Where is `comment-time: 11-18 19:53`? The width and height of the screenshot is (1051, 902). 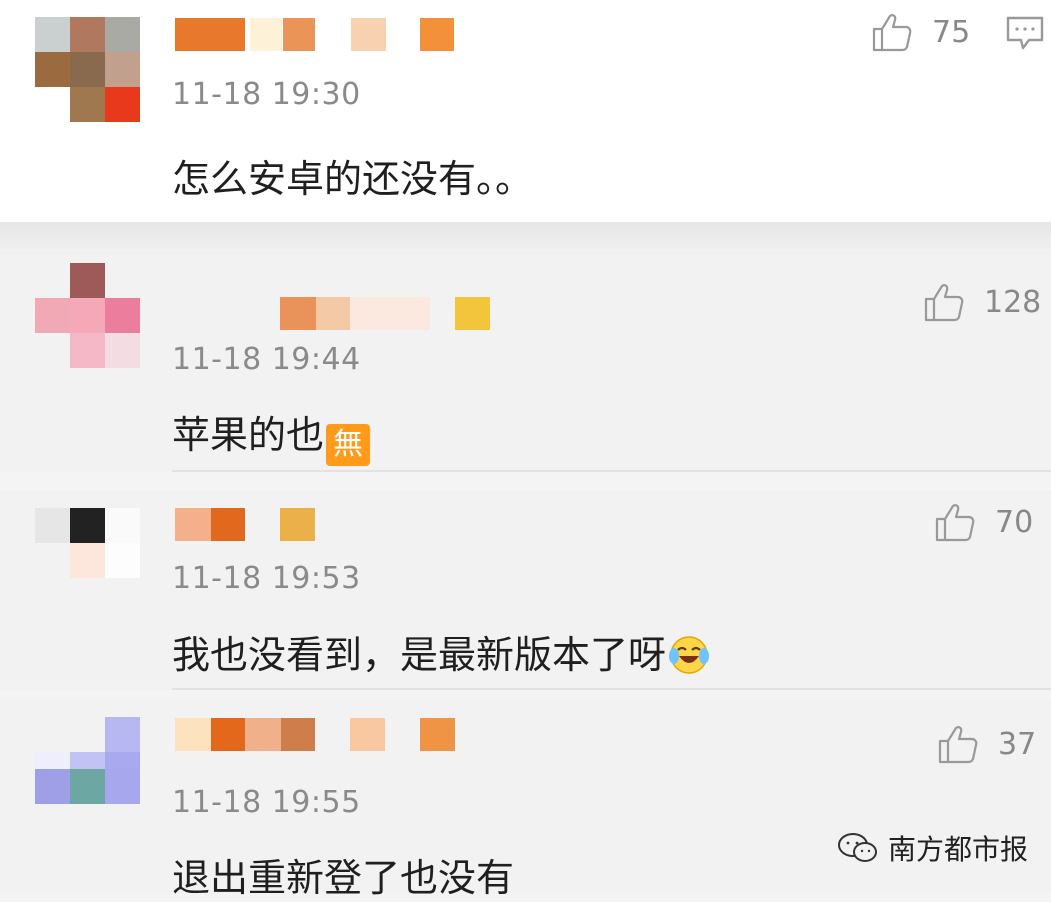
comment-time: 11-18 19:53 is located at coordinates (266, 578).